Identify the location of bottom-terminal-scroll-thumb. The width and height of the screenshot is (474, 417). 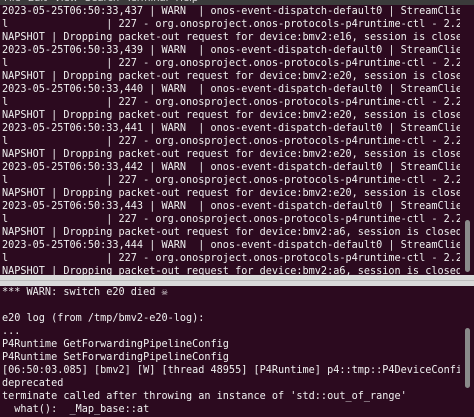
(467, 358).